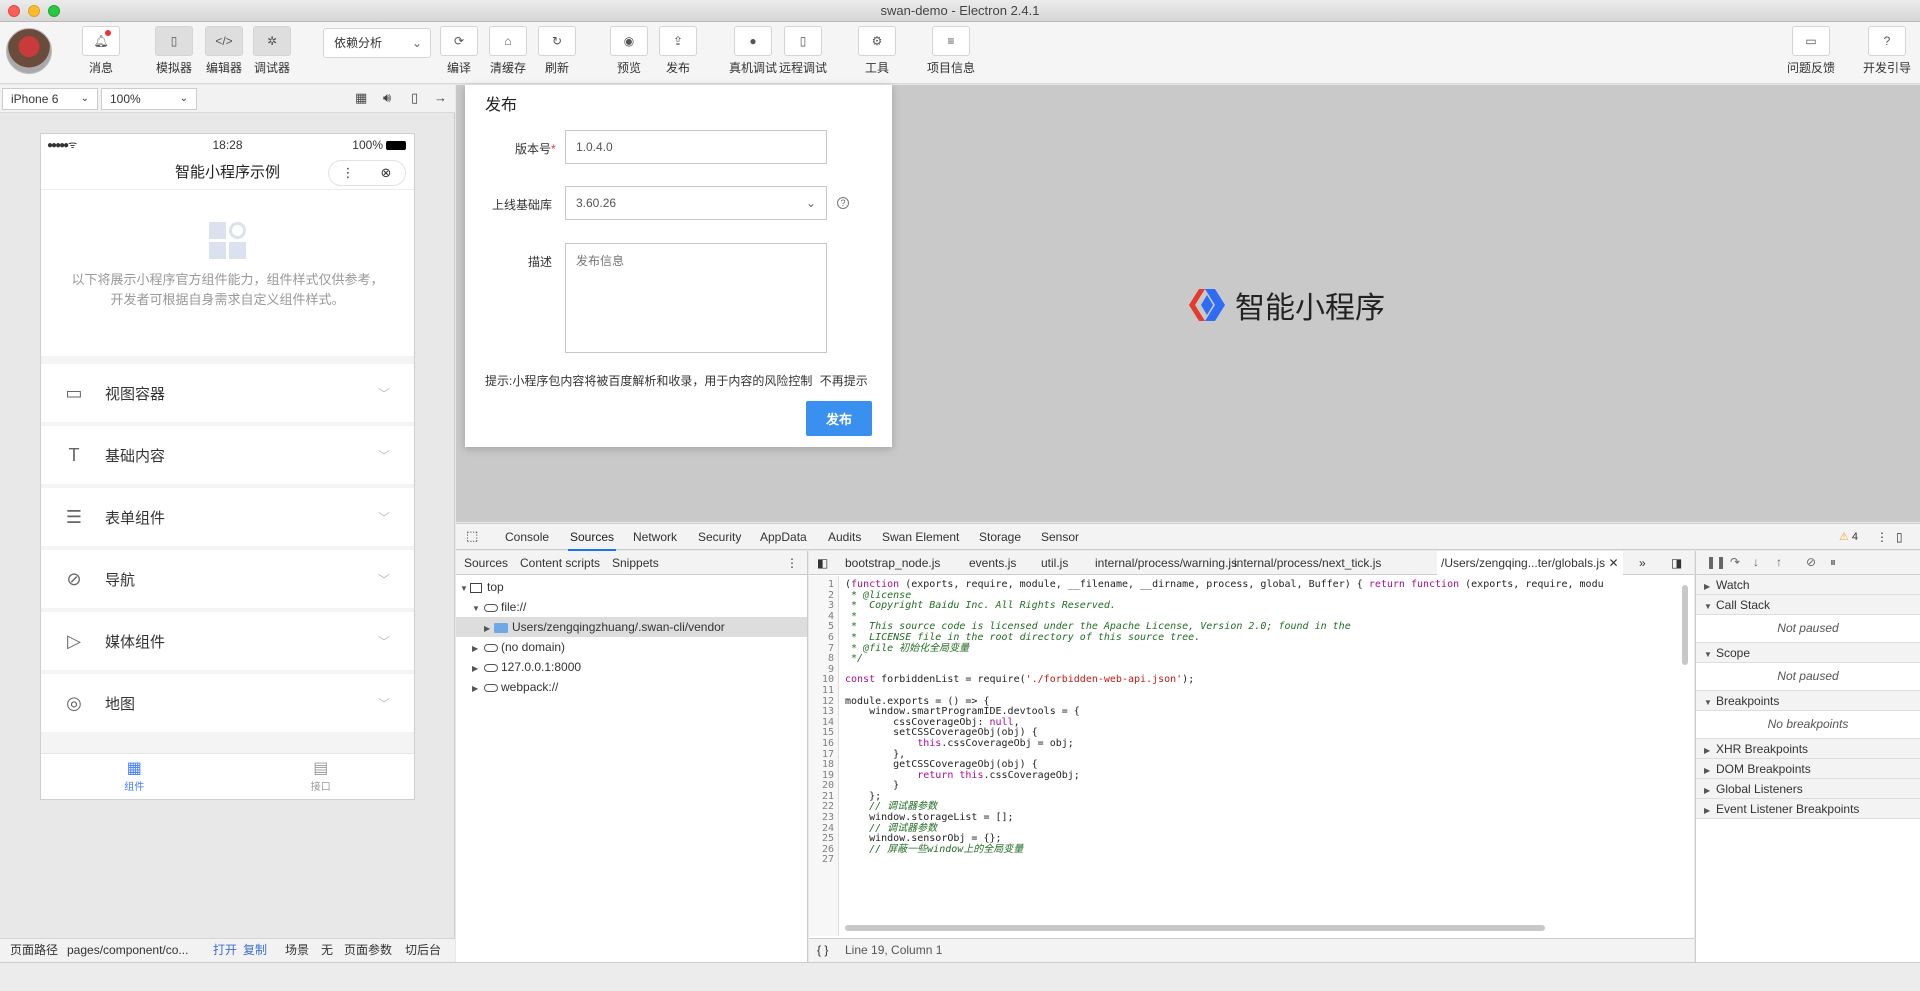  I want to click on pause-on-exceptions-icon: ⏸, so click(1833, 562).